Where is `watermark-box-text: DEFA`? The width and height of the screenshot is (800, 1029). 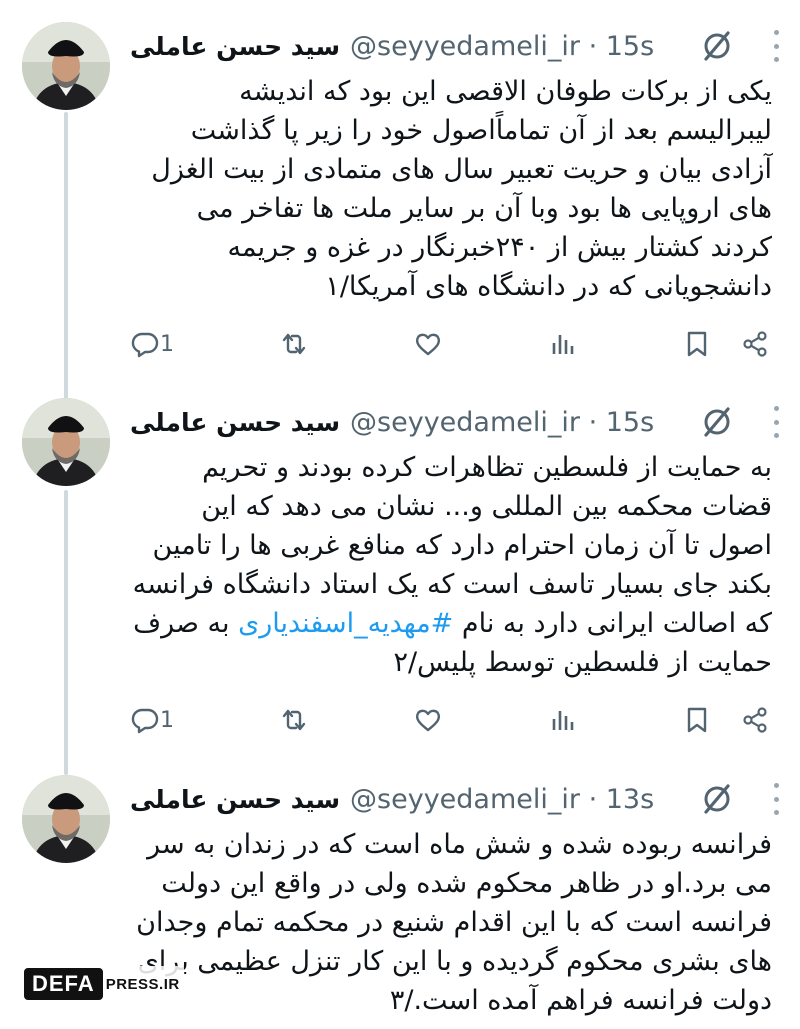 watermark-box-text: DEFA is located at coordinates (63, 984).